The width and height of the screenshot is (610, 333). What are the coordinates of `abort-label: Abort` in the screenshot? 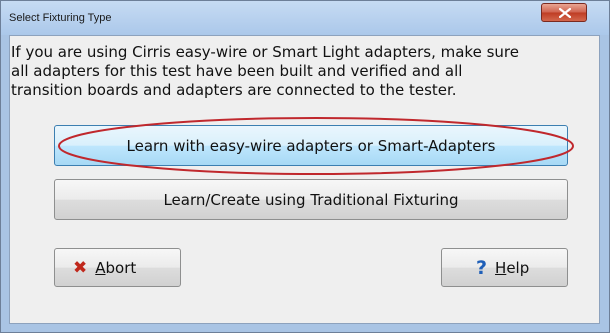 It's located at (116, 267).